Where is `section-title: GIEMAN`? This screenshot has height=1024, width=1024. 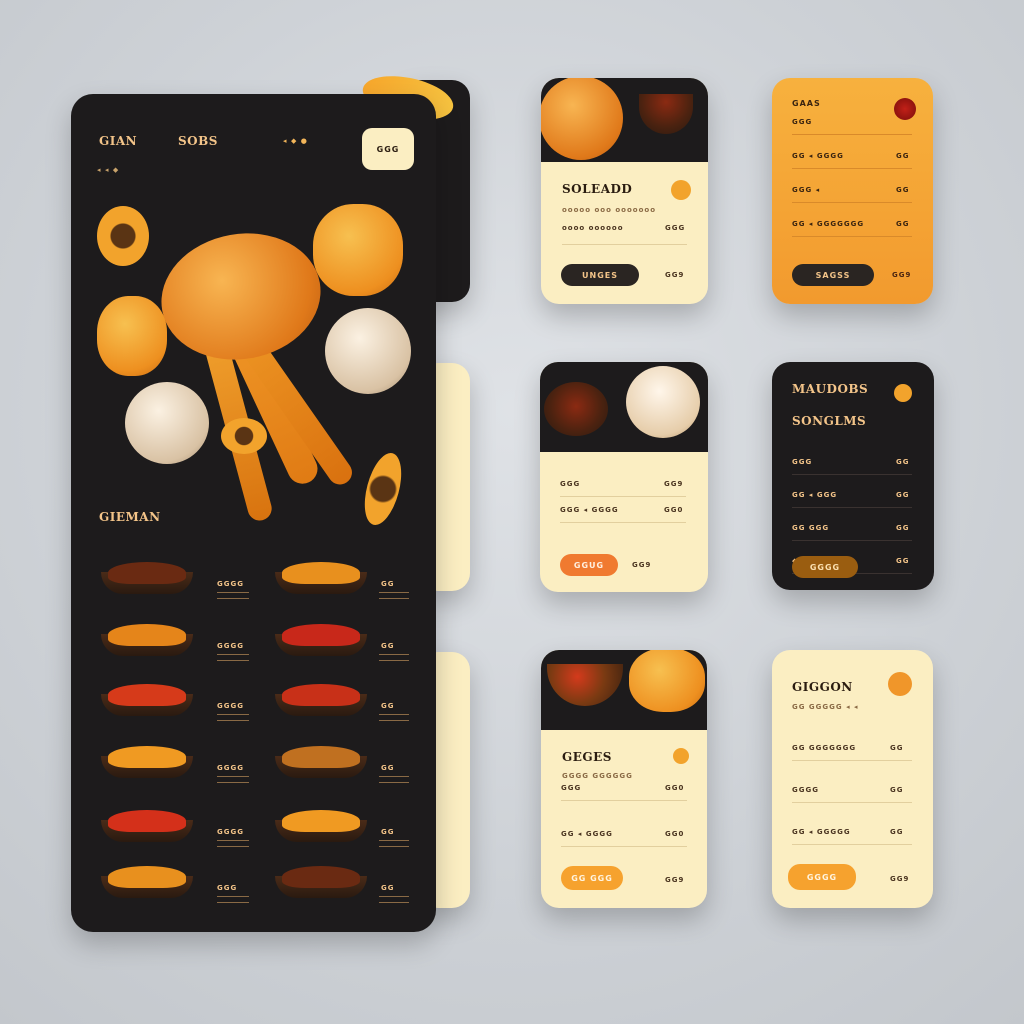
section-title: GIEMAN is located at coordinates (130, 517).